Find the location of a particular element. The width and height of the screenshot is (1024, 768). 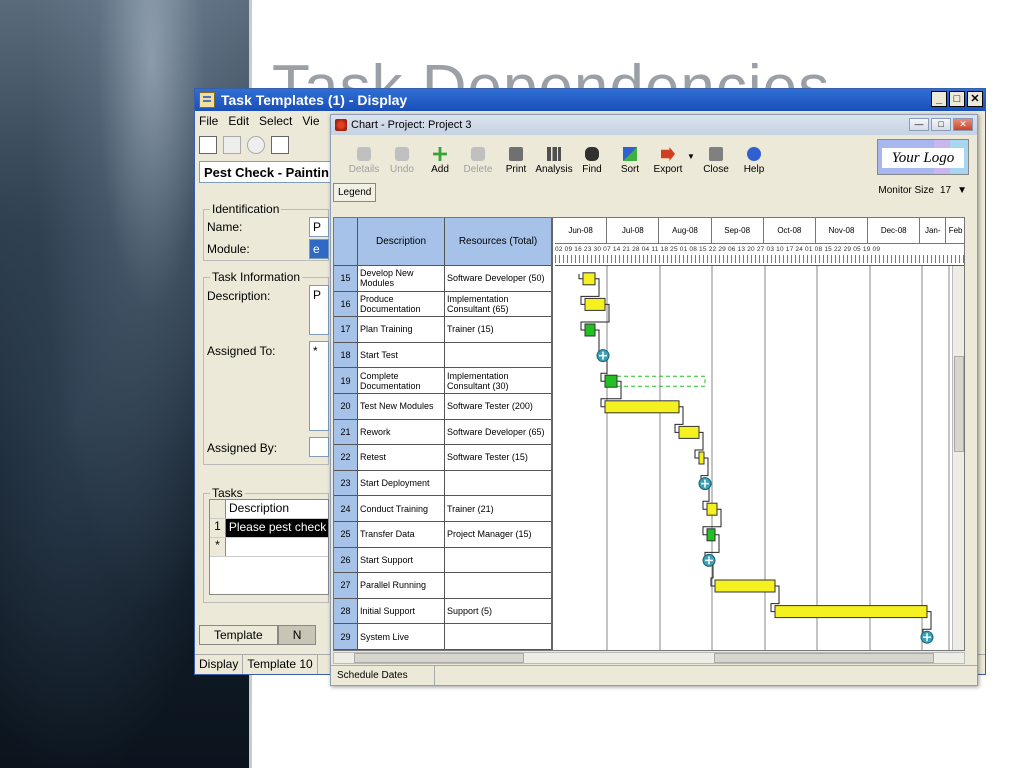

task-resources: Software Developer (65) is located at coordinates (498, 432).